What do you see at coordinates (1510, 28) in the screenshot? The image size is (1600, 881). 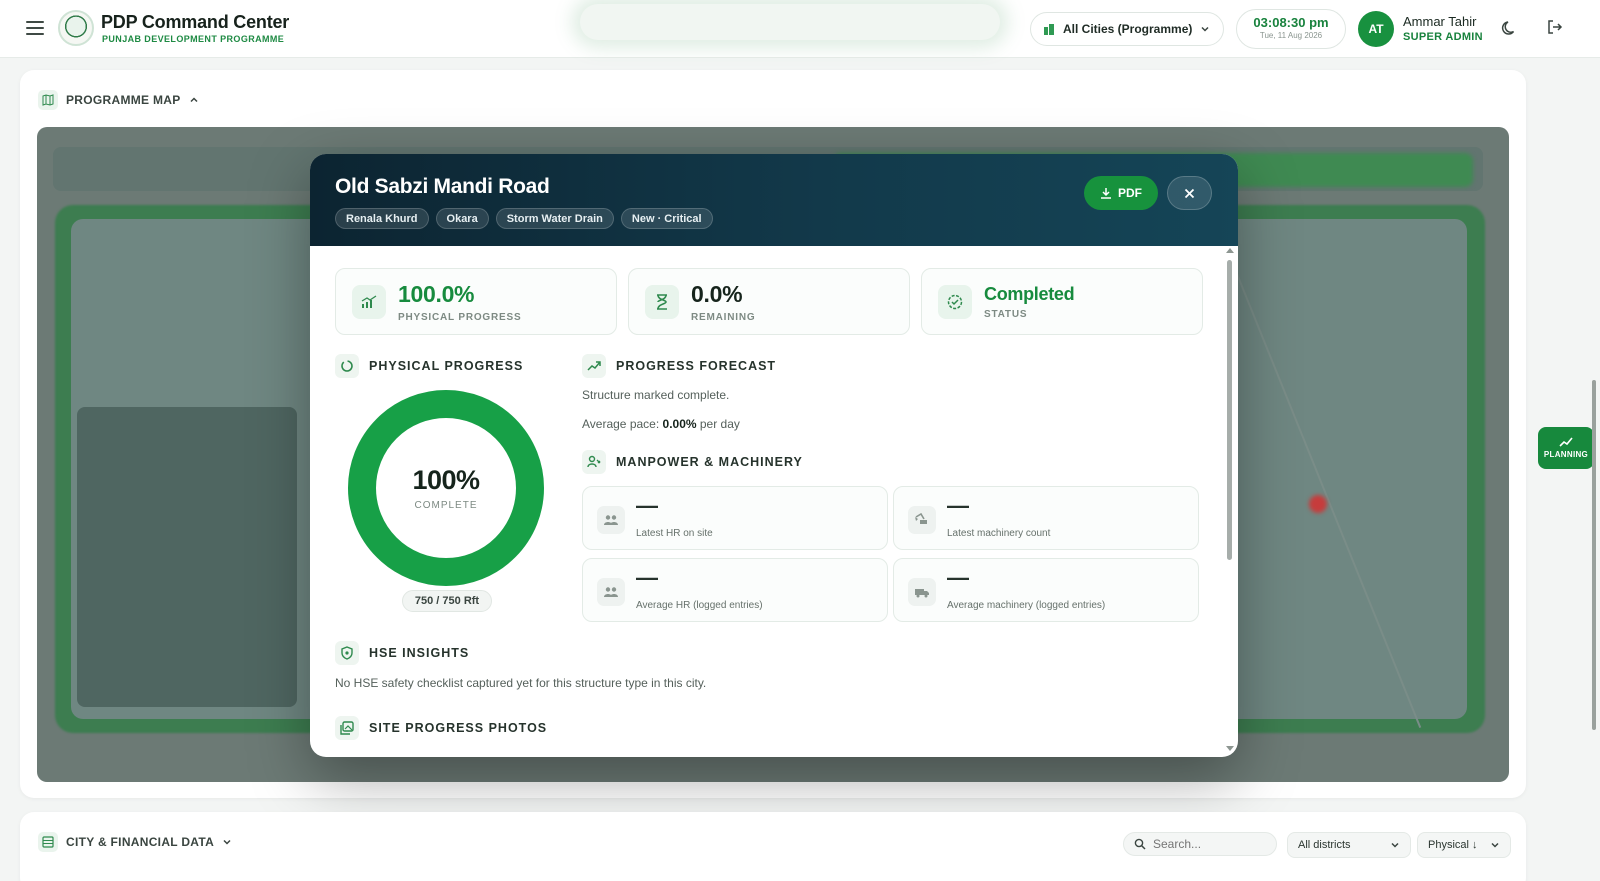 I see `moon-icon` at bounding box center [1510, 28].